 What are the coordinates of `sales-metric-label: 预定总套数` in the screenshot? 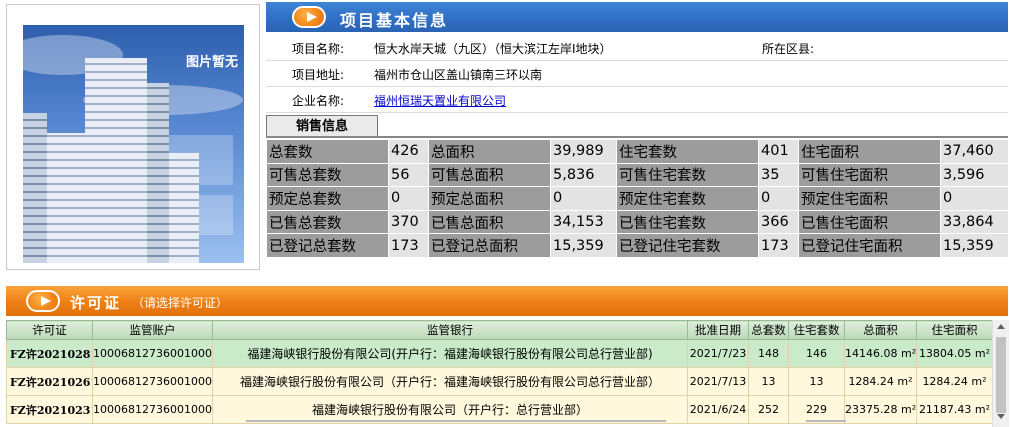 It's located at (327, 198).